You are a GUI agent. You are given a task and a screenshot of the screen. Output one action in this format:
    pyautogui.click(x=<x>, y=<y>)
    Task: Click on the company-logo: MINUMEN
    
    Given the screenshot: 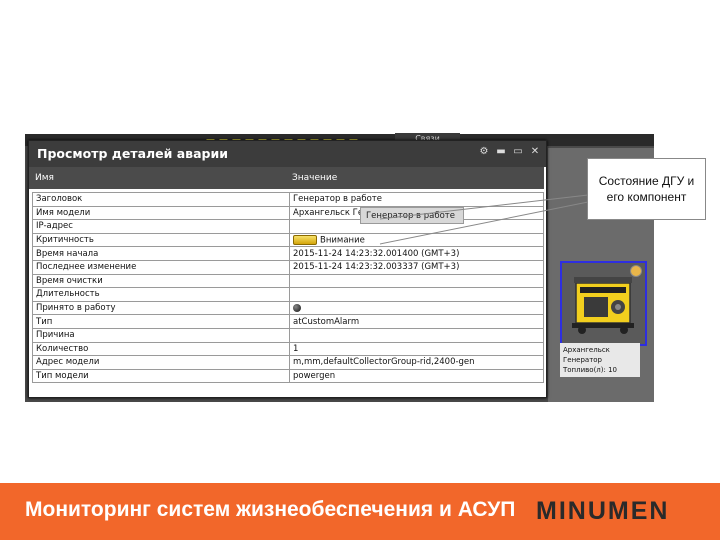 What is the action you would take?
    pyautogui.click(x=603, y=511)
    